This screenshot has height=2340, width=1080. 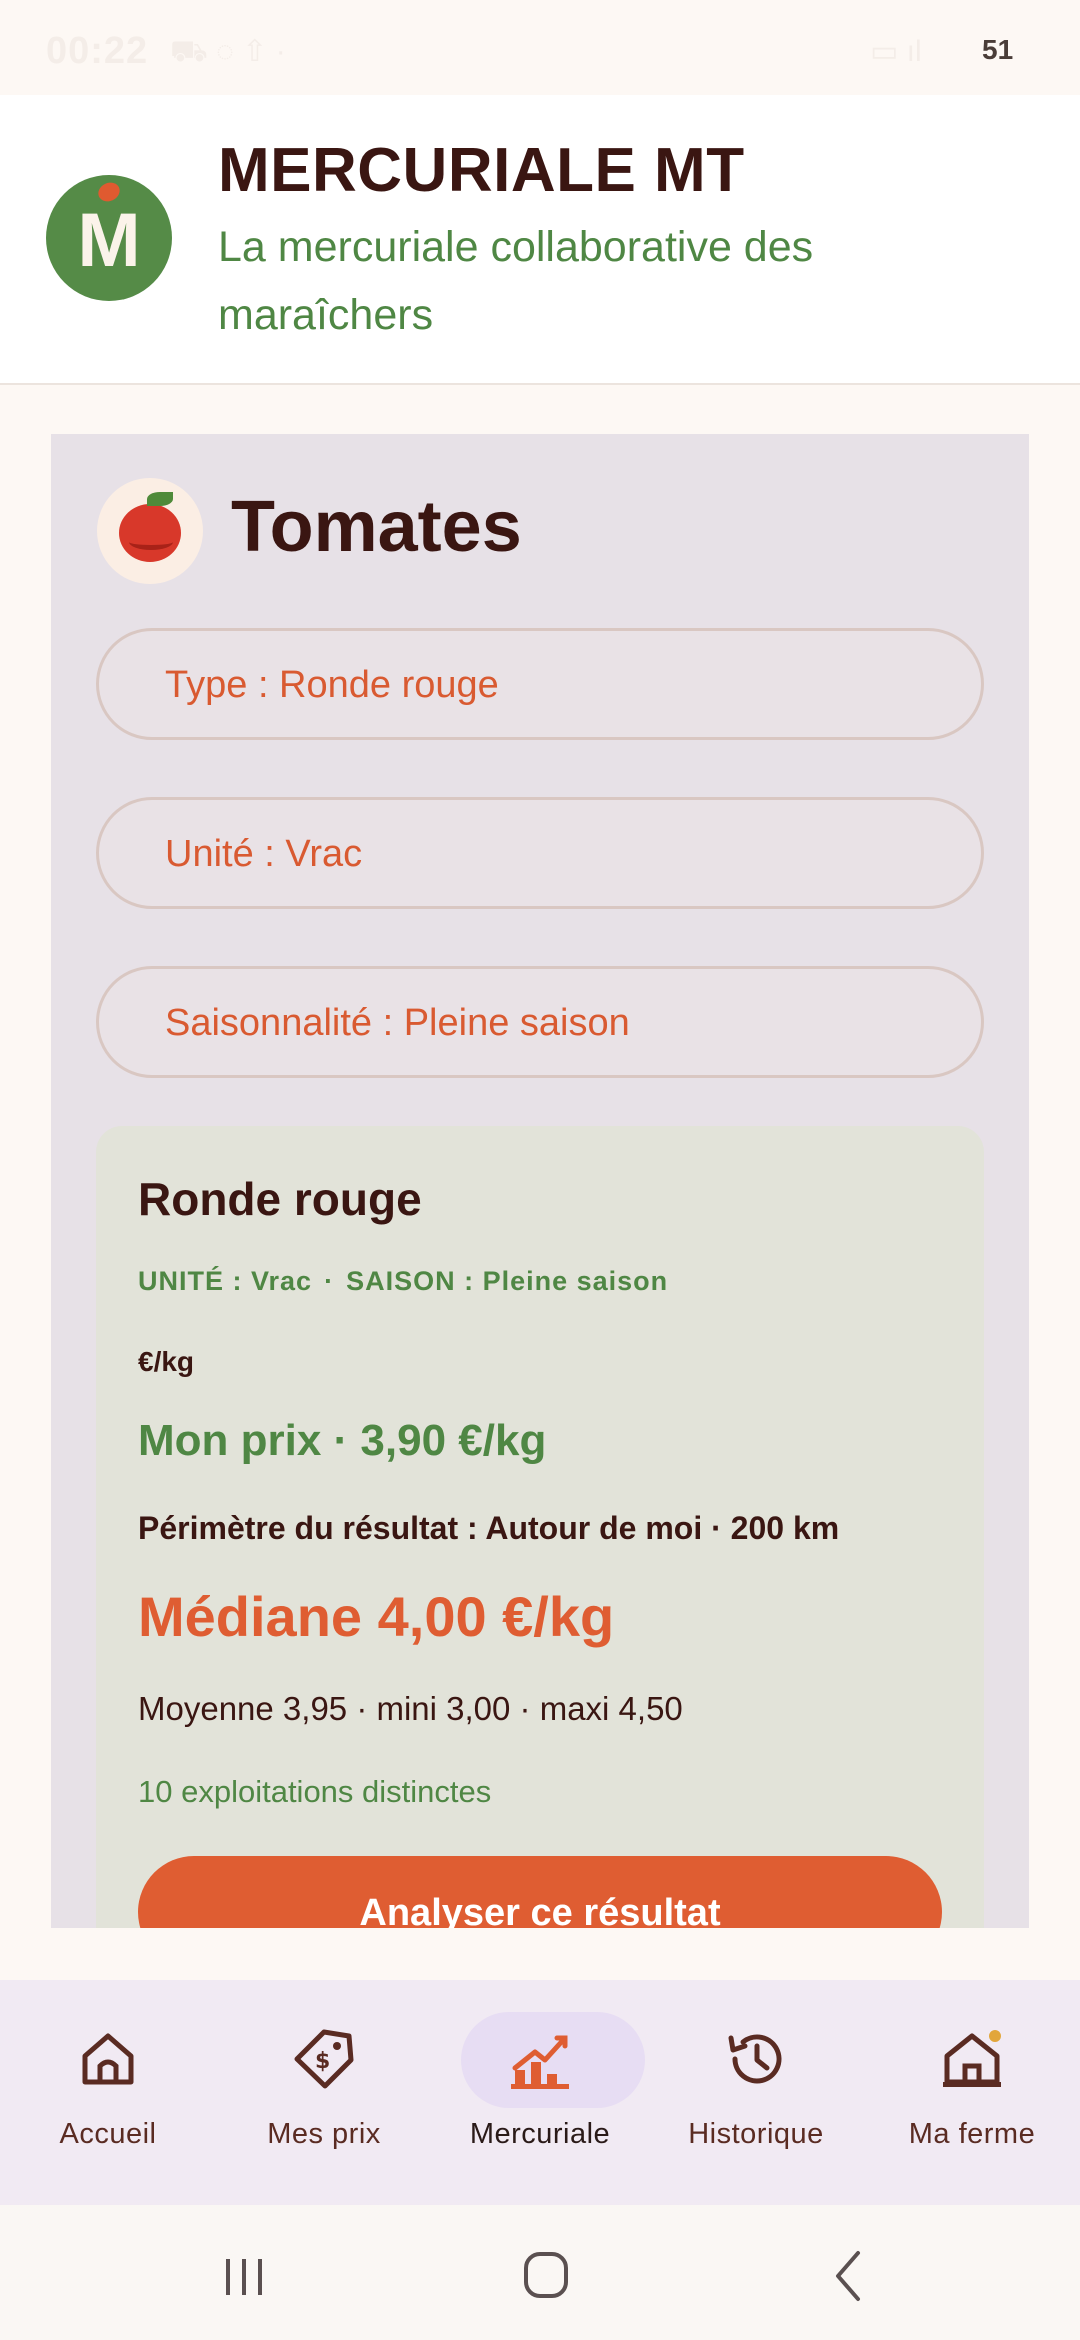 I want to click on nav-item-mercuriale: Mercuriale, so click(x=540, y=2092).